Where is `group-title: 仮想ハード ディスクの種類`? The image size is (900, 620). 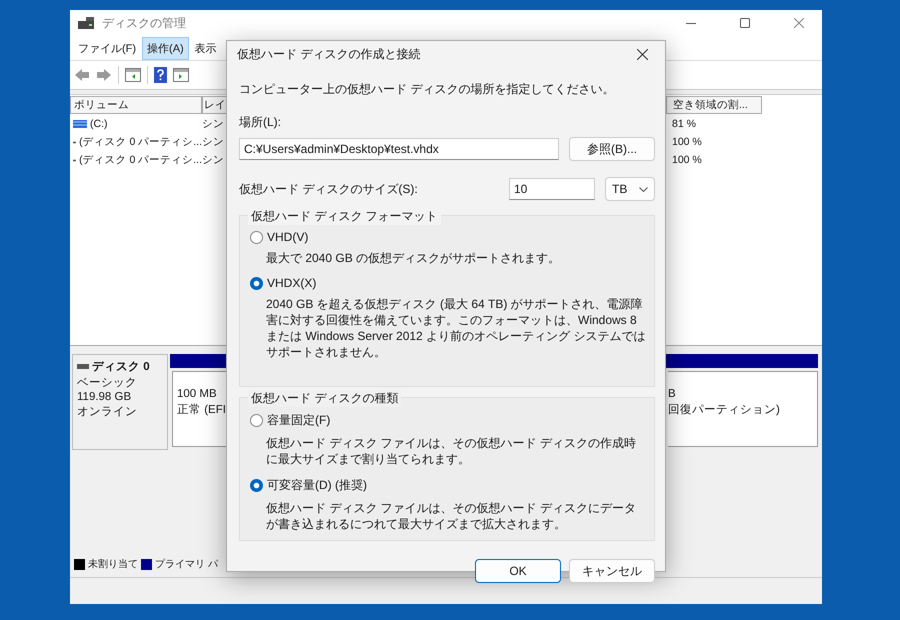 group-title: 仮想ハード ディスクの種類 is located at coordinates (325, 398).